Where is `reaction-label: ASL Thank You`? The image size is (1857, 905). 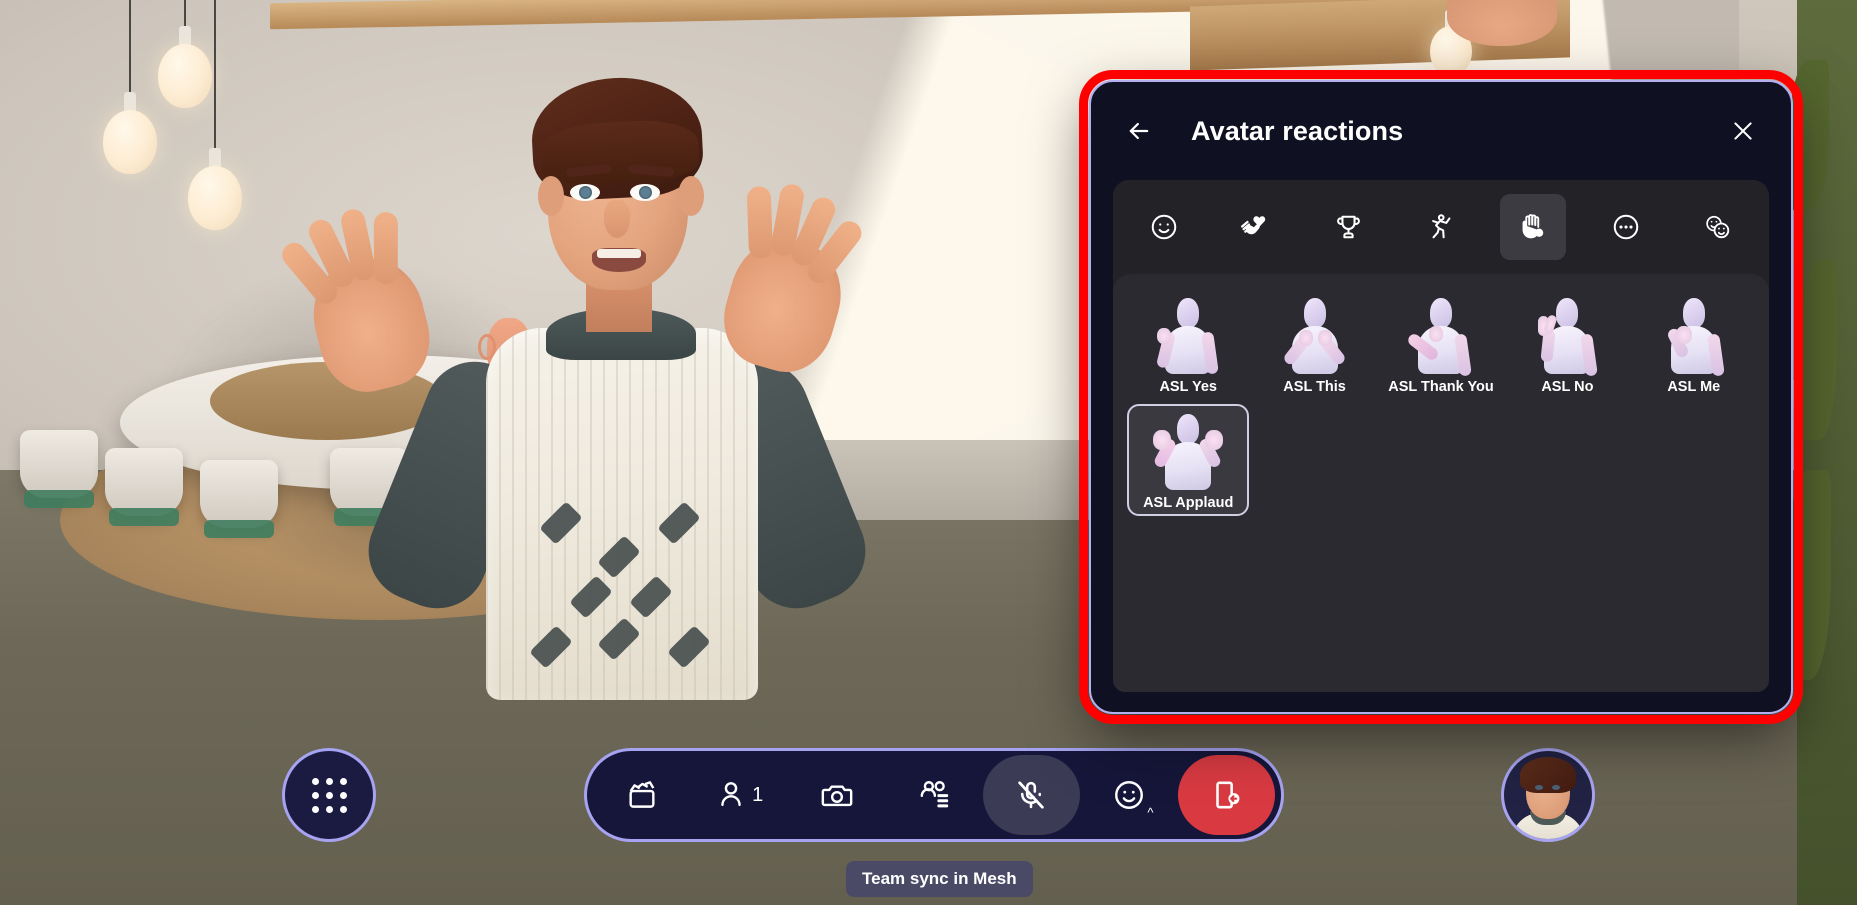 reaction-label: ASL Thank You is located at coordinates (1441, 386).